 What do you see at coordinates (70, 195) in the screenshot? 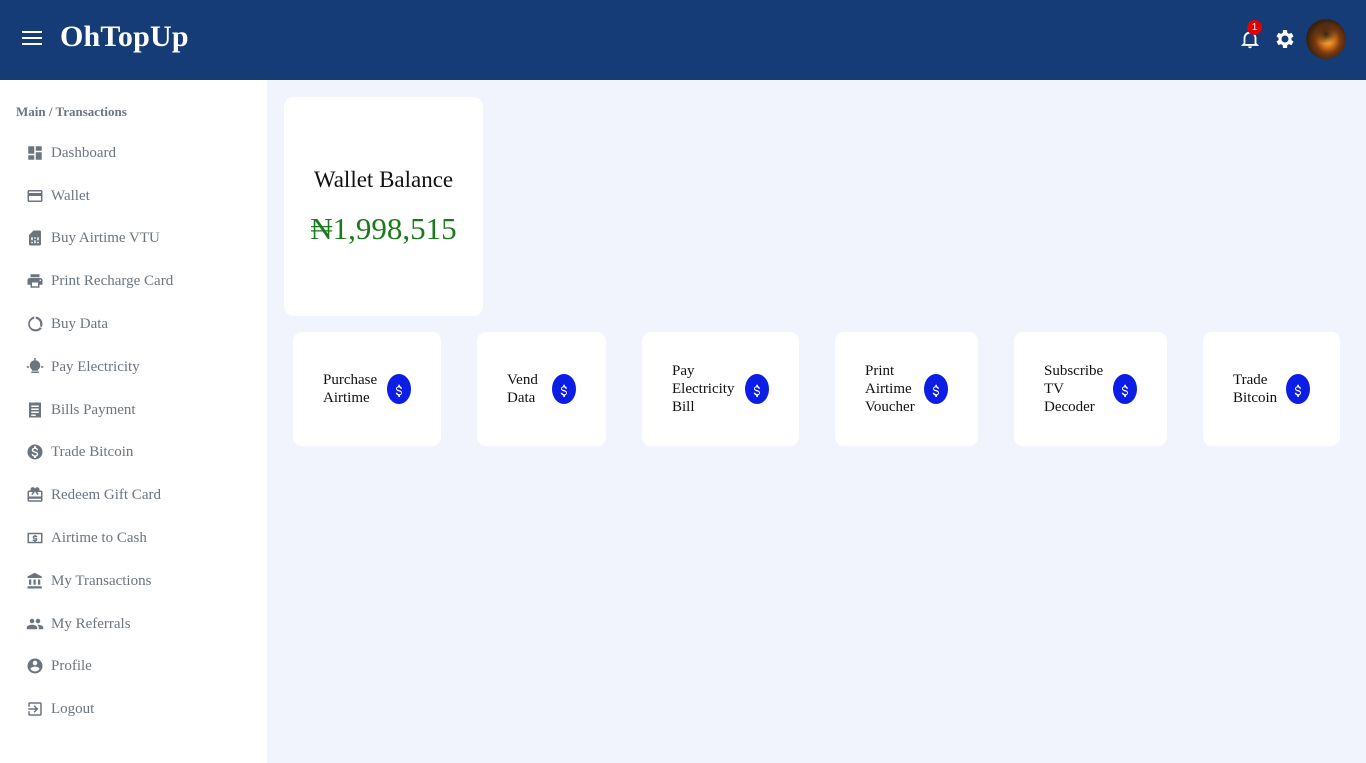
I see `sidebar-item-label: Wallet` at bounding box center [70, 195].